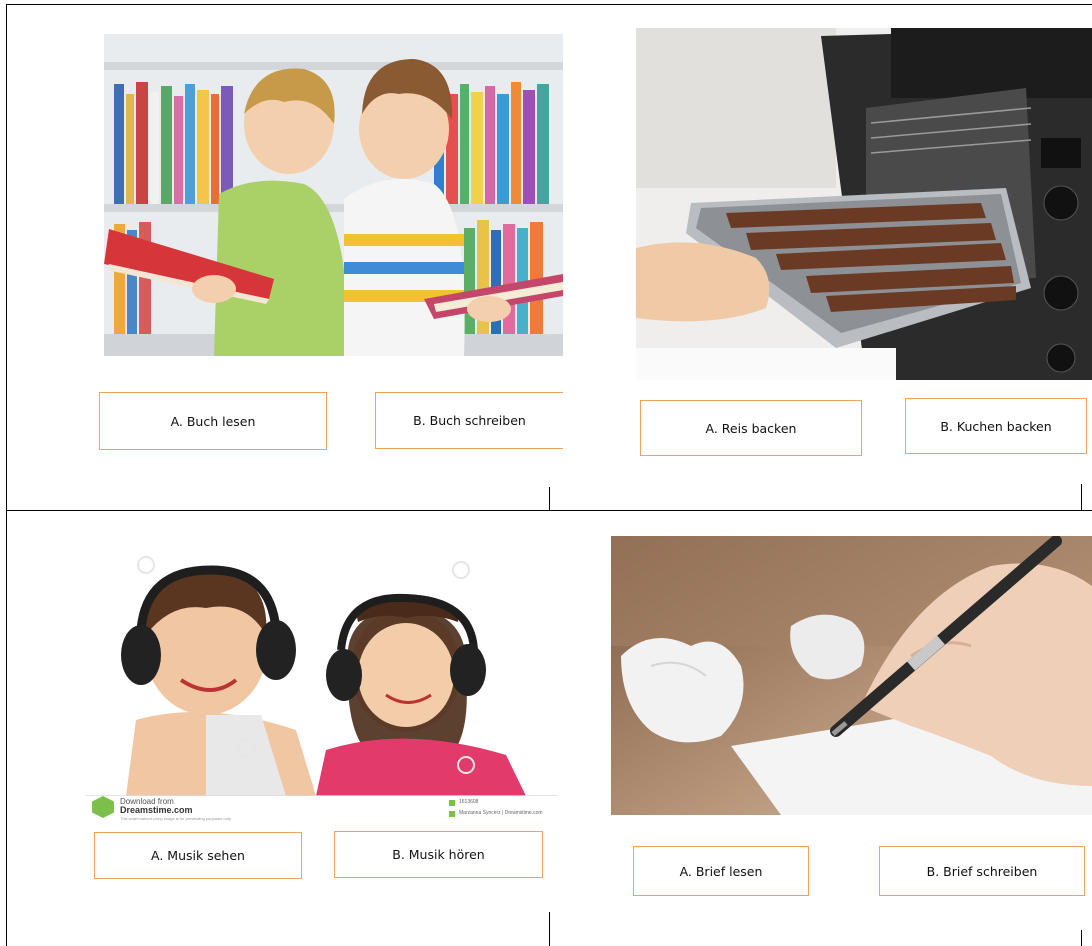 The image size is (1092, 946). What do you see at coordinates (333, 195) in the screenshot?
I see `photo-boys-reading` at bounding box center [333, 195].